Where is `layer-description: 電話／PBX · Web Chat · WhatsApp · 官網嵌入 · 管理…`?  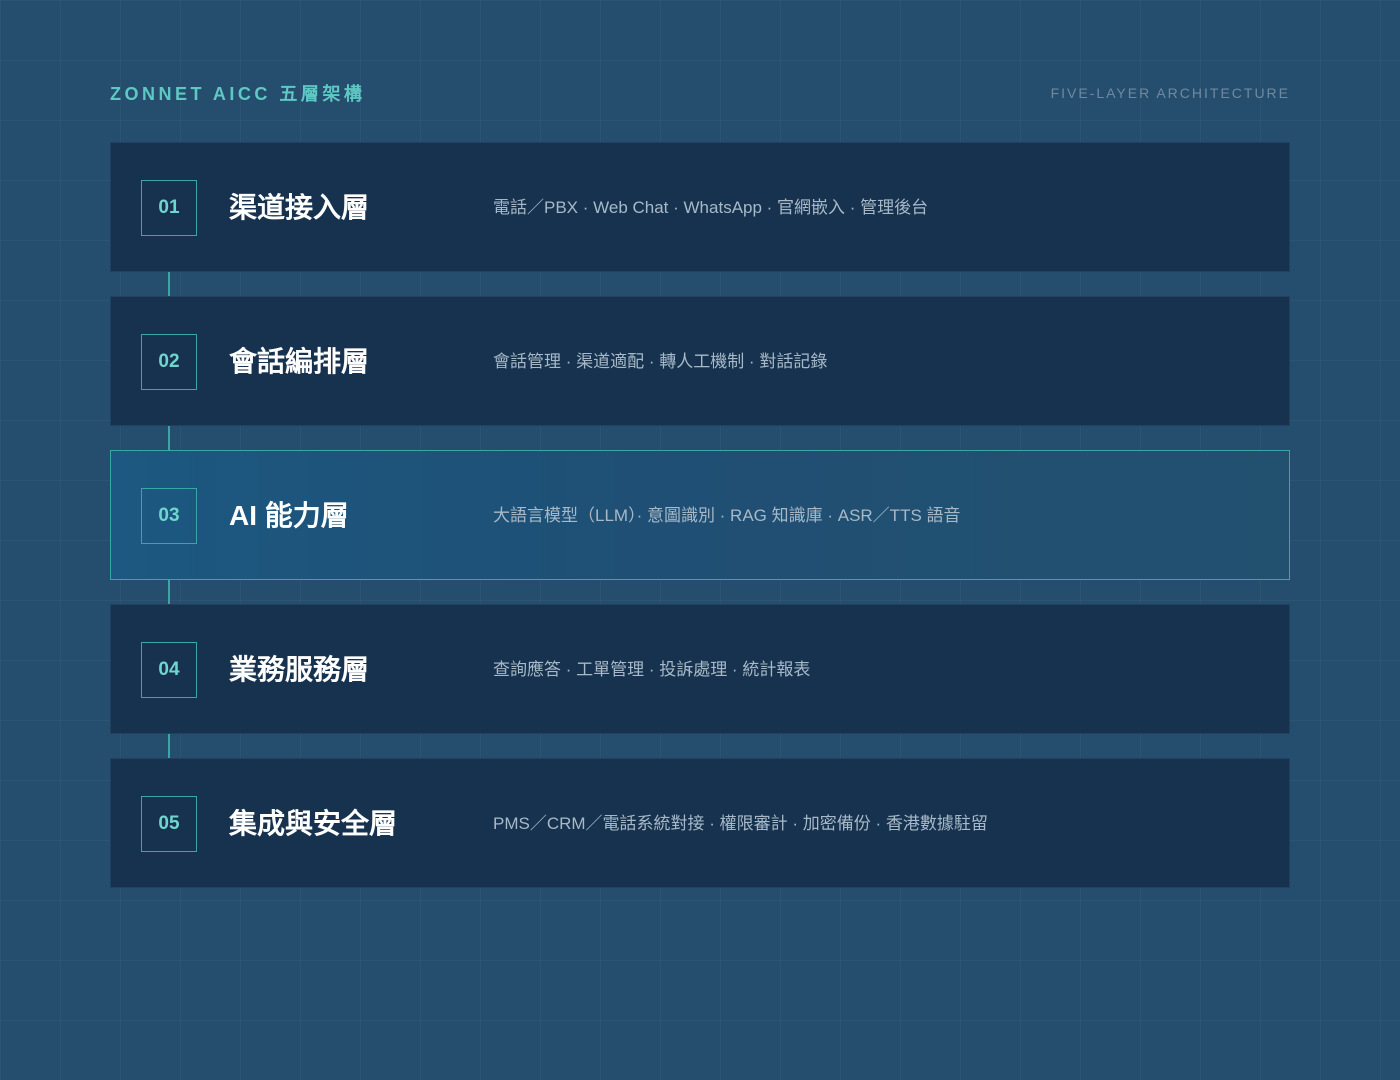 layer-description: 電話／PBX · Web Chat · WhatsApp · 官網嵌入 · 管理… is located at coordinates (711, 207).